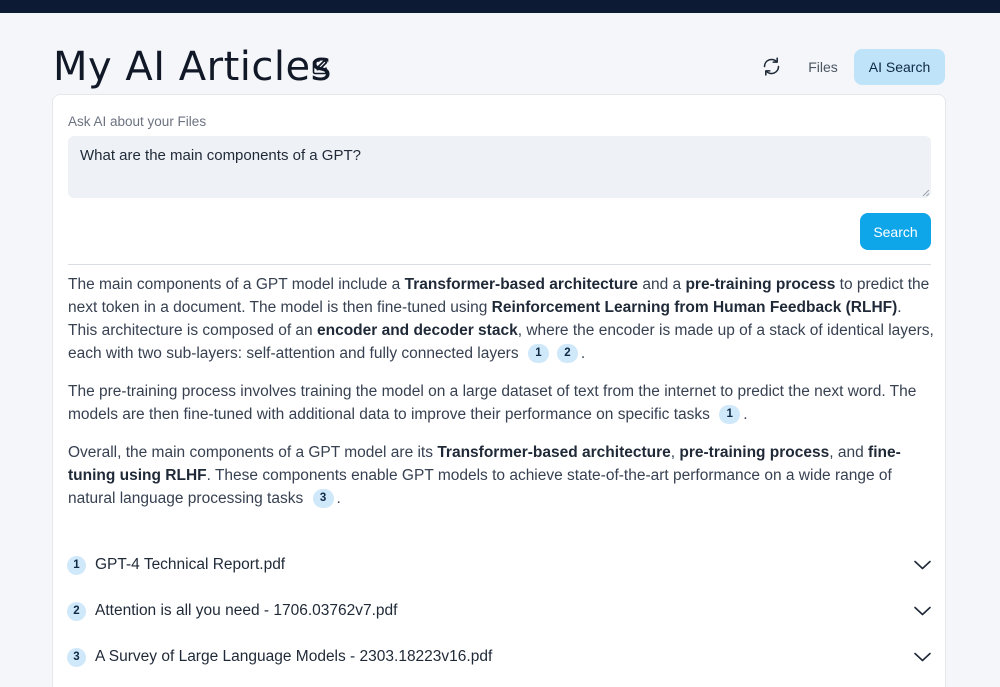  Describe the element at coordinates (417, 330) in the screenshot. I see `bold-text: encoder and decoder stack` at that location.